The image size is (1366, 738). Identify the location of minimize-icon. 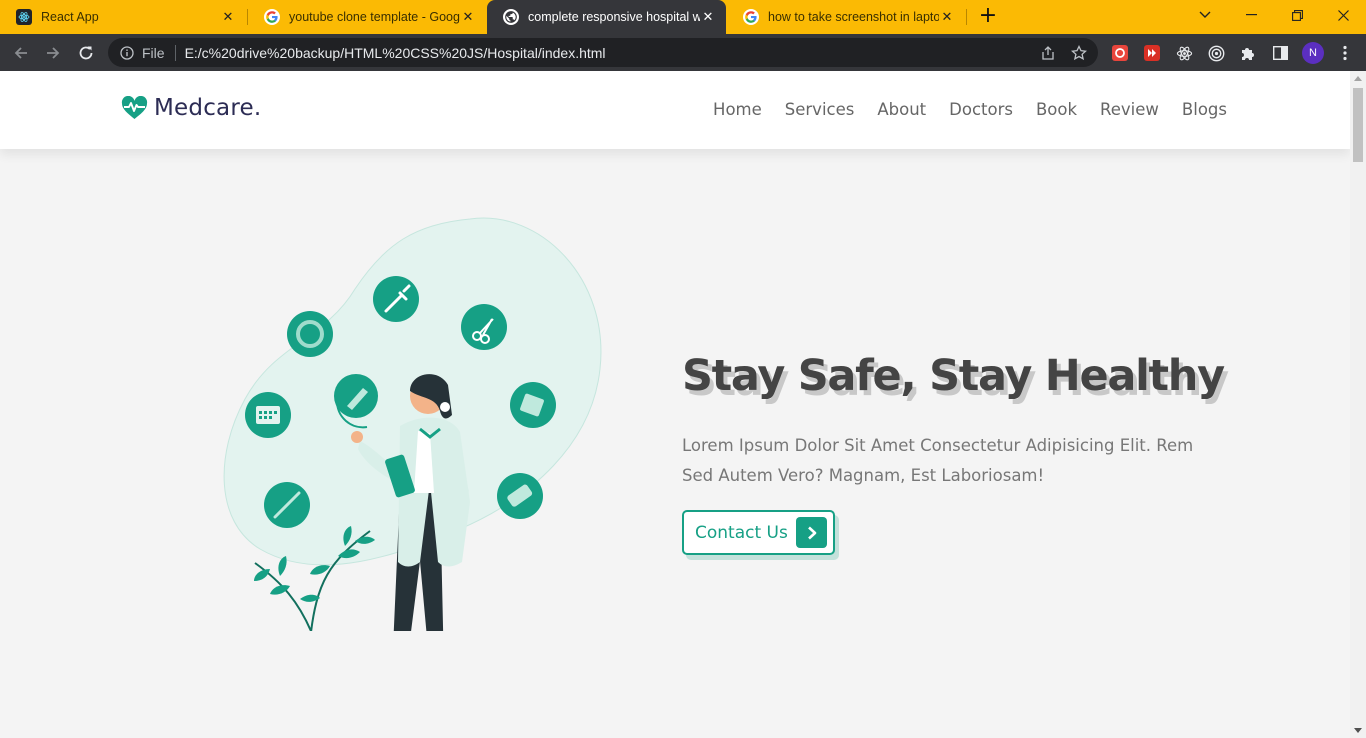
(1251, 15).